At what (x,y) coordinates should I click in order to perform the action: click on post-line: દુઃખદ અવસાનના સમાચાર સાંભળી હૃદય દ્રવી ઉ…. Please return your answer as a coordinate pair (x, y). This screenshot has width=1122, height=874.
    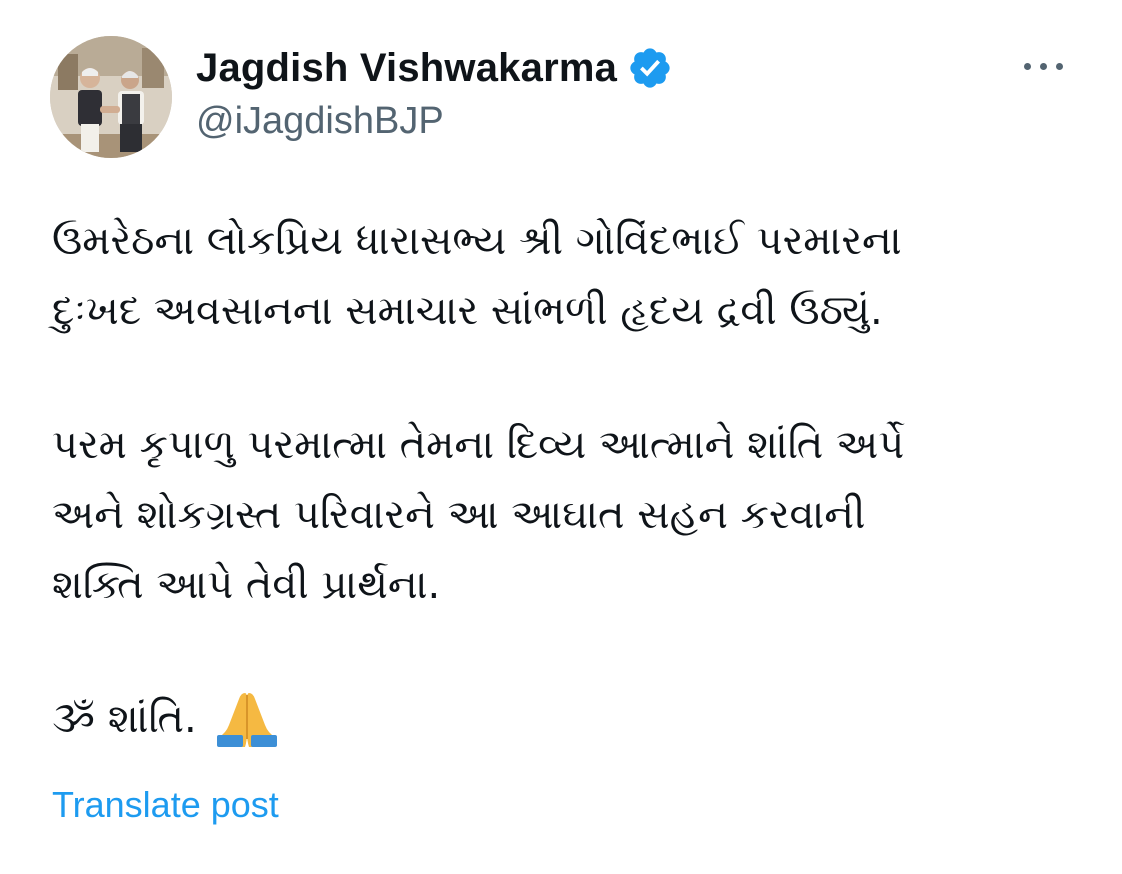
    Looking at the image, I should click on (467, 311).